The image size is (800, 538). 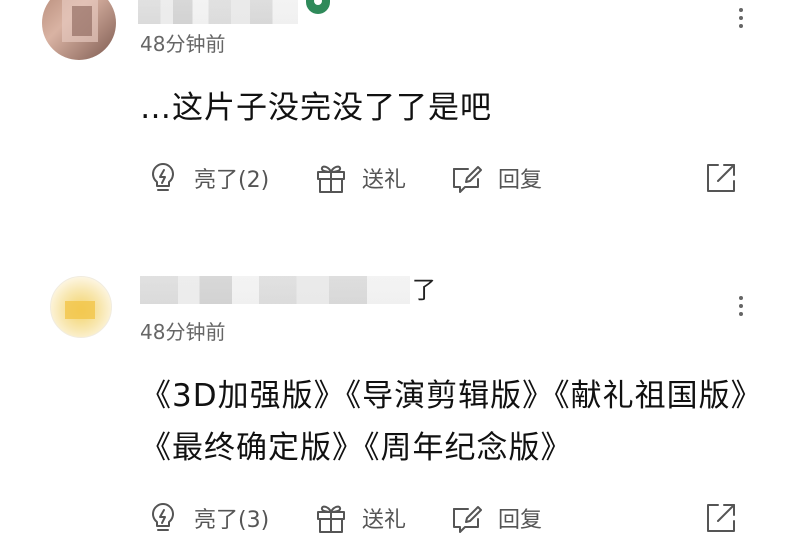 What do you see at coordinates (424, 290) in the screenshot?
I see `username-tail: 了` at bounding box center [424, 290].